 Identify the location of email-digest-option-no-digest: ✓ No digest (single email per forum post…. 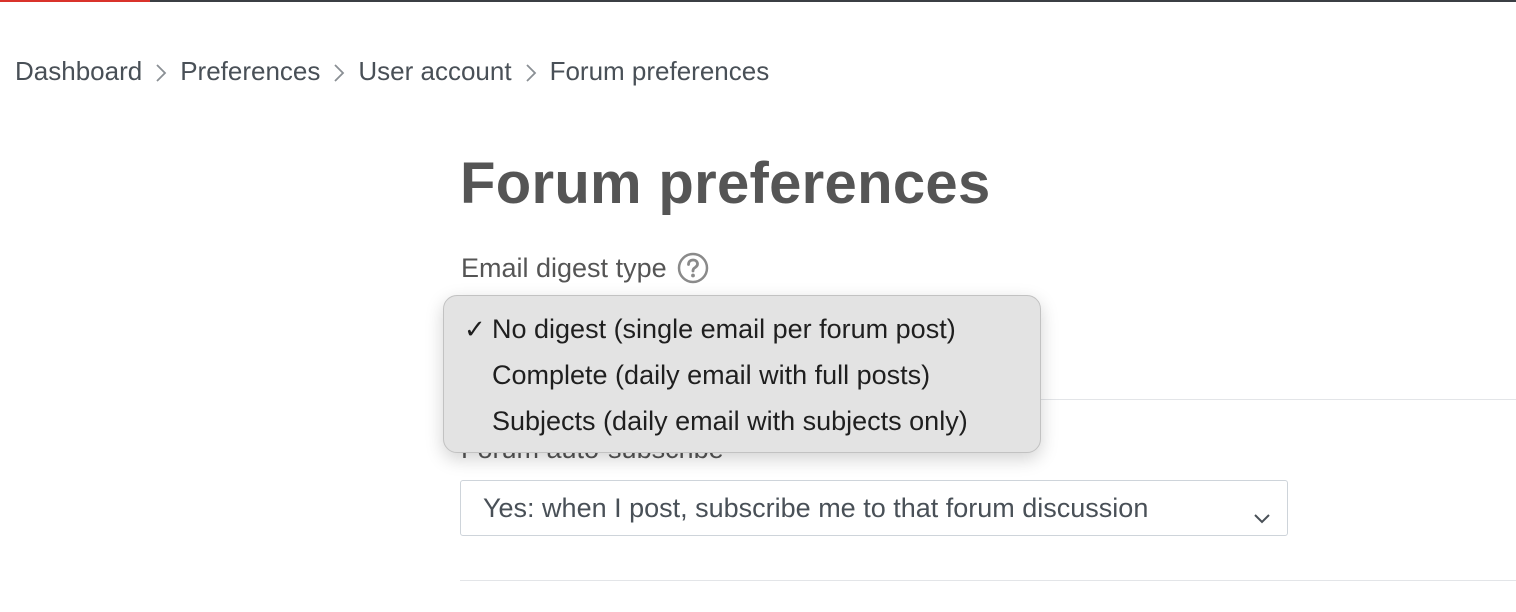
(742, 331).